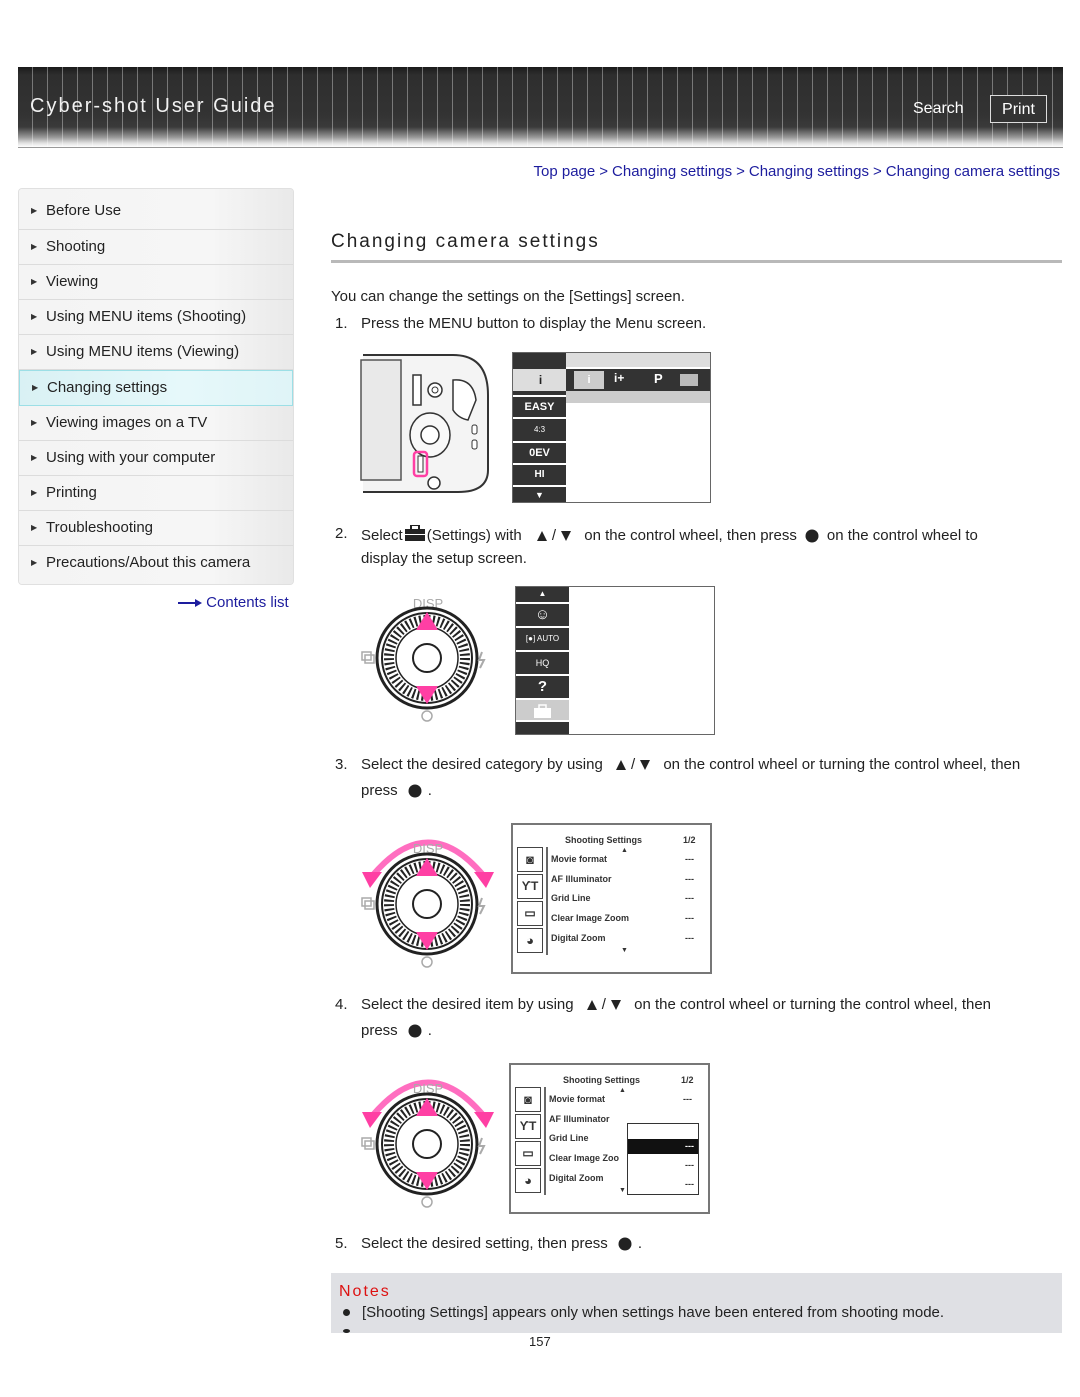  What do you see at coordinates (156, 282) in the screenshot?
I see `sidebar-item-viewing: ▶ Viewing` at bounding box center [156, 282].